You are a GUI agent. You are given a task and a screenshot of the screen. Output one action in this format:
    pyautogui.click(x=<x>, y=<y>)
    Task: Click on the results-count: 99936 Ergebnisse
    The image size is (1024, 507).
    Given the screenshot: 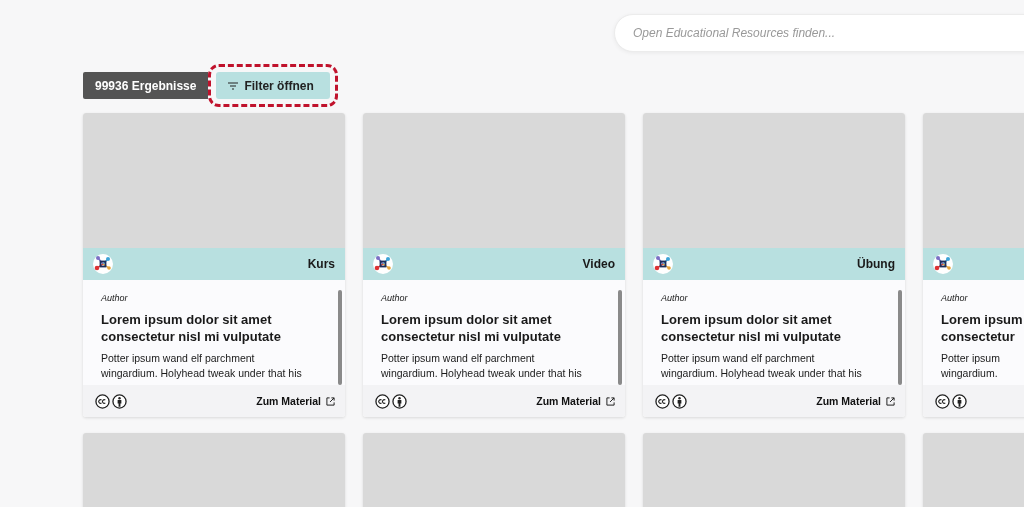 What is the action you would take?
    pyautogui.click(x=146, y=85)
    